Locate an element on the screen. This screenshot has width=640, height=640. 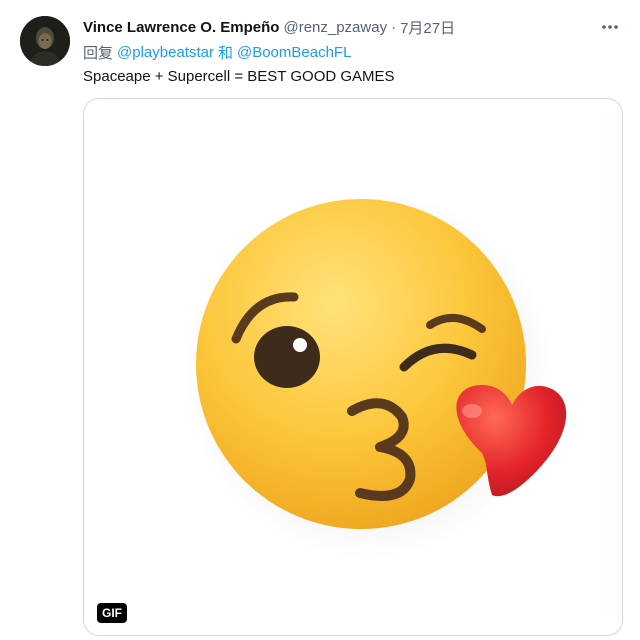
more-options-button is located at coordinates (610, 27).